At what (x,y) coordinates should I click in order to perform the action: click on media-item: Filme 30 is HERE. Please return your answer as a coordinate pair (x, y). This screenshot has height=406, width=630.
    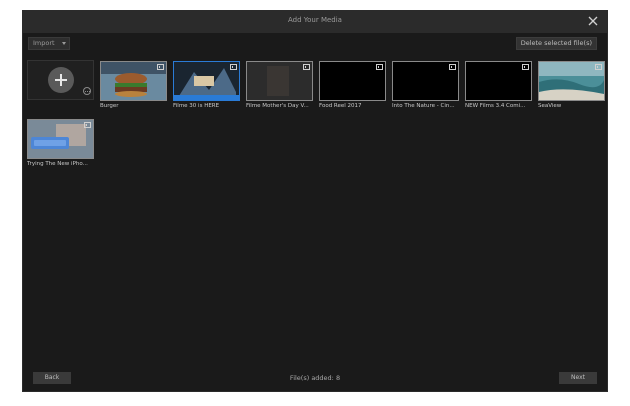
    Looking at the image, I should click on (206, 87).